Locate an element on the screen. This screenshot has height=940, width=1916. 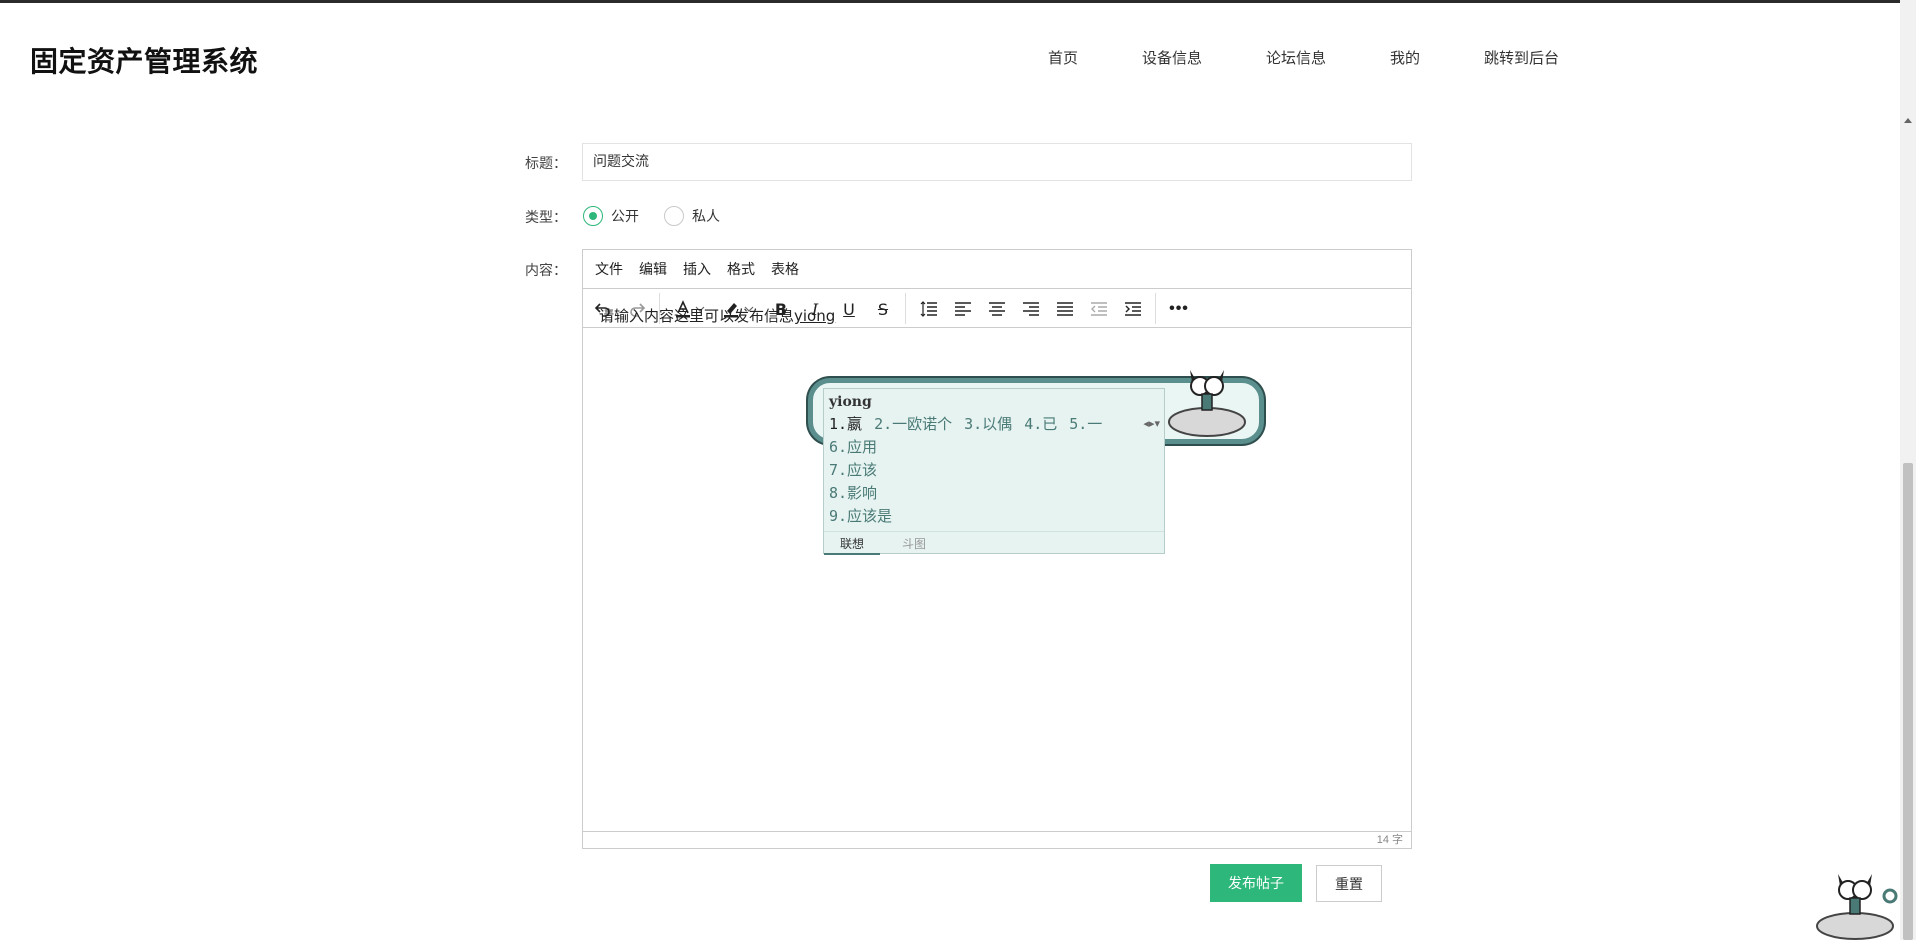
word-count: 14 字 is located at coordinates (997, 839).